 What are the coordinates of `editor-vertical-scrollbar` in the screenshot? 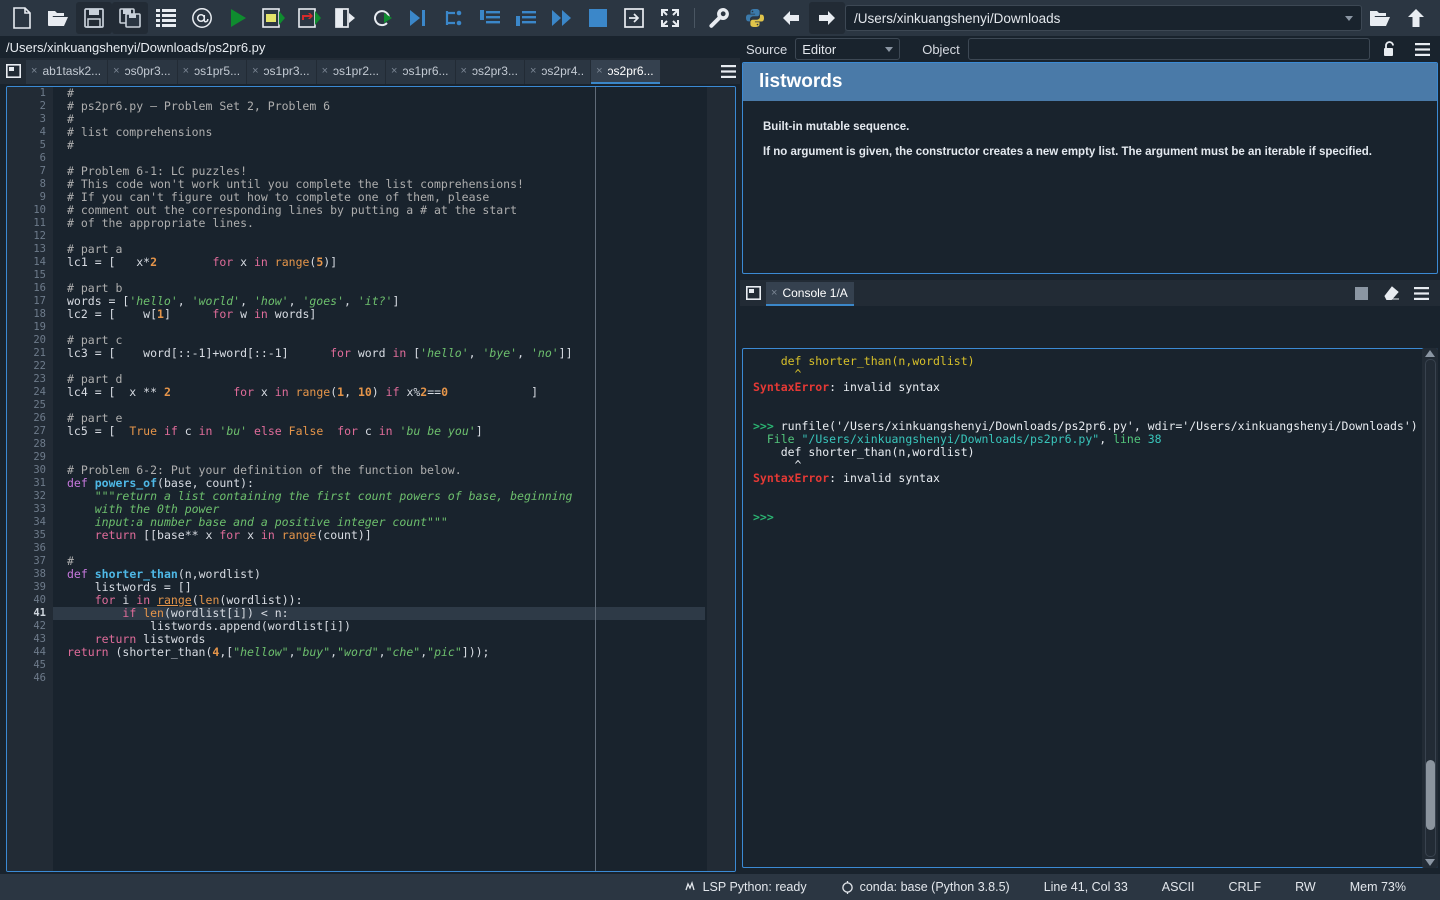 It's located at (721, 479).